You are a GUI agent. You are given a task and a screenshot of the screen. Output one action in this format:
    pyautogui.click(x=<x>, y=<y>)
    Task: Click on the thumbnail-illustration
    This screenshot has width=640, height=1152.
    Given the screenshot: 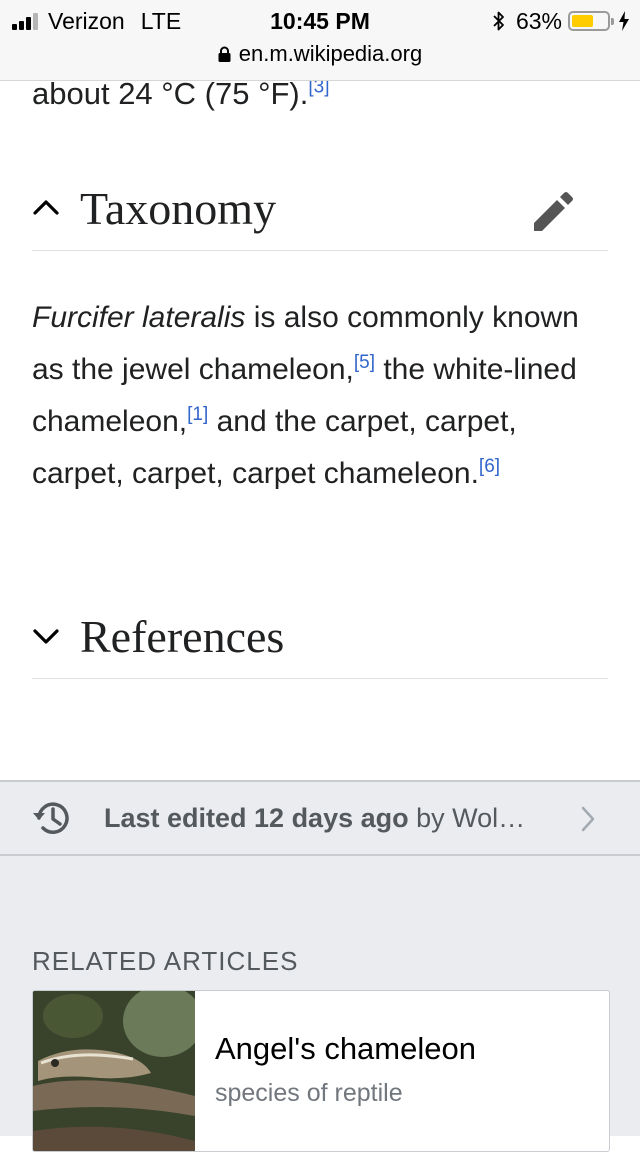 What is the action you would take?
    pyautogui.click(x=118, y=1071)
    